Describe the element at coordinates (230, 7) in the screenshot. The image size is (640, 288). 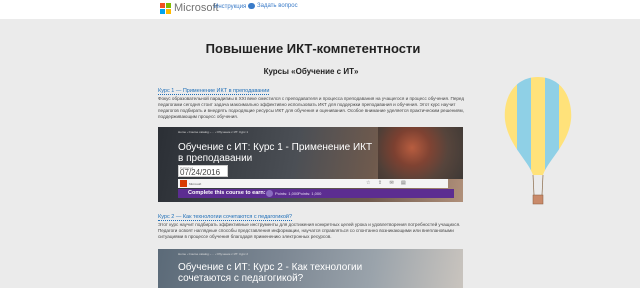
I see `nav-instructions-link: Инструкция` at that location.